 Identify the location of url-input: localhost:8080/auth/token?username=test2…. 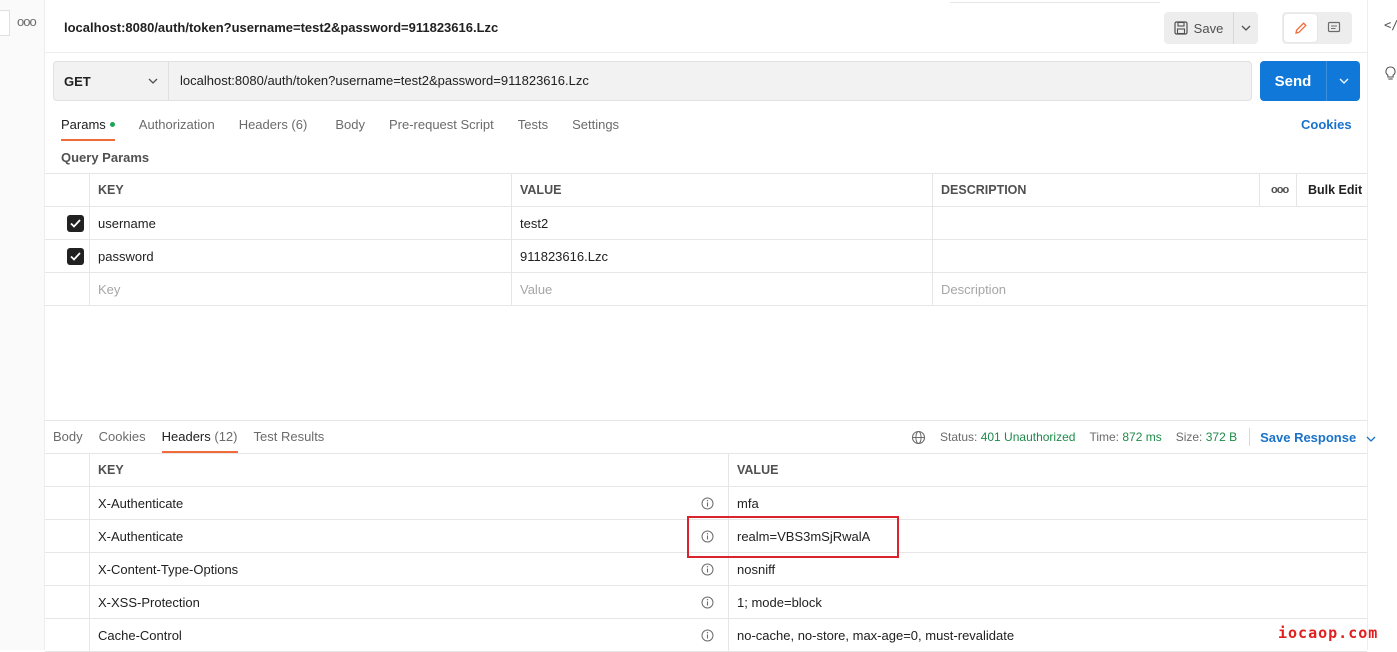
(379, 81).